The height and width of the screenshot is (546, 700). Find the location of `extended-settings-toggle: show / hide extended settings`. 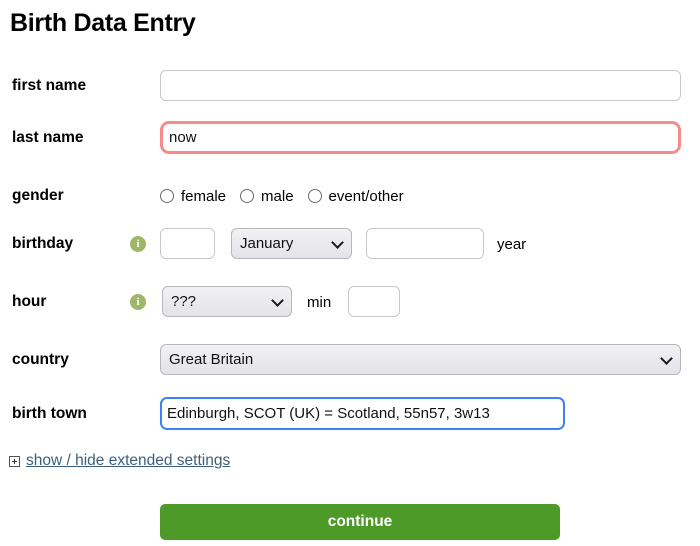

extended-settings-toggle: show / hide extended settings is located at coordinates (119, 461).